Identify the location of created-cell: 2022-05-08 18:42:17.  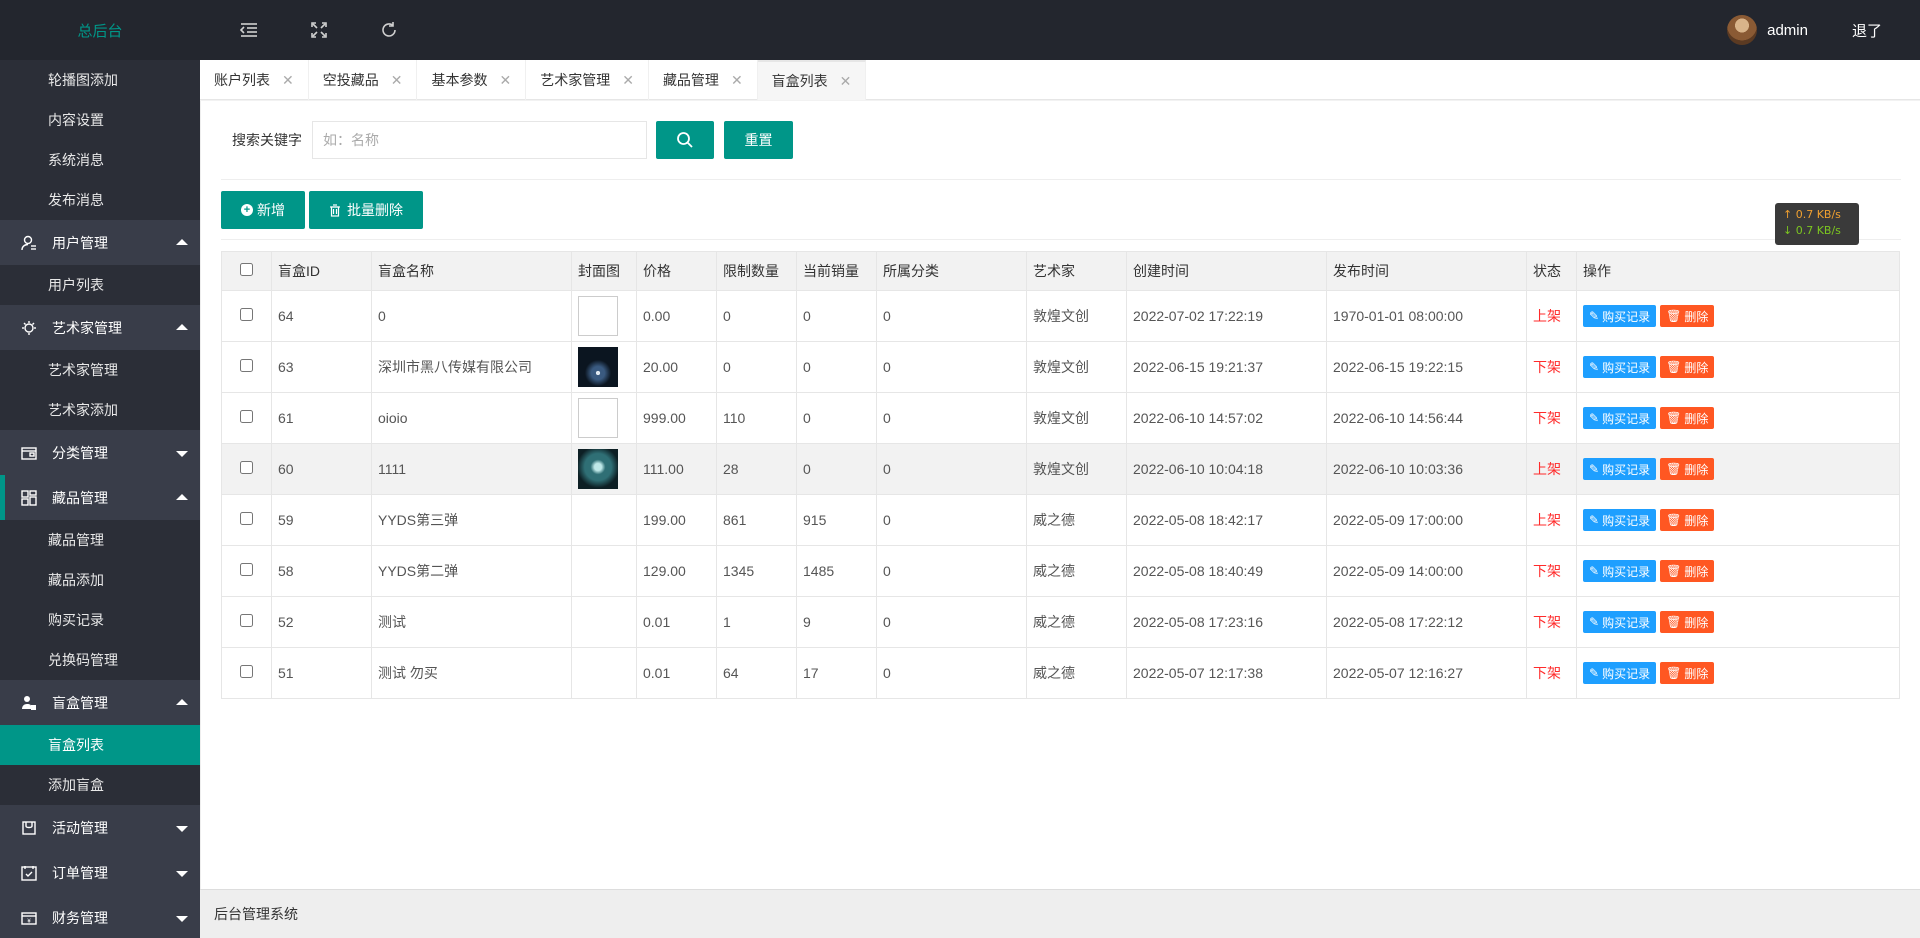
(1226, 520).